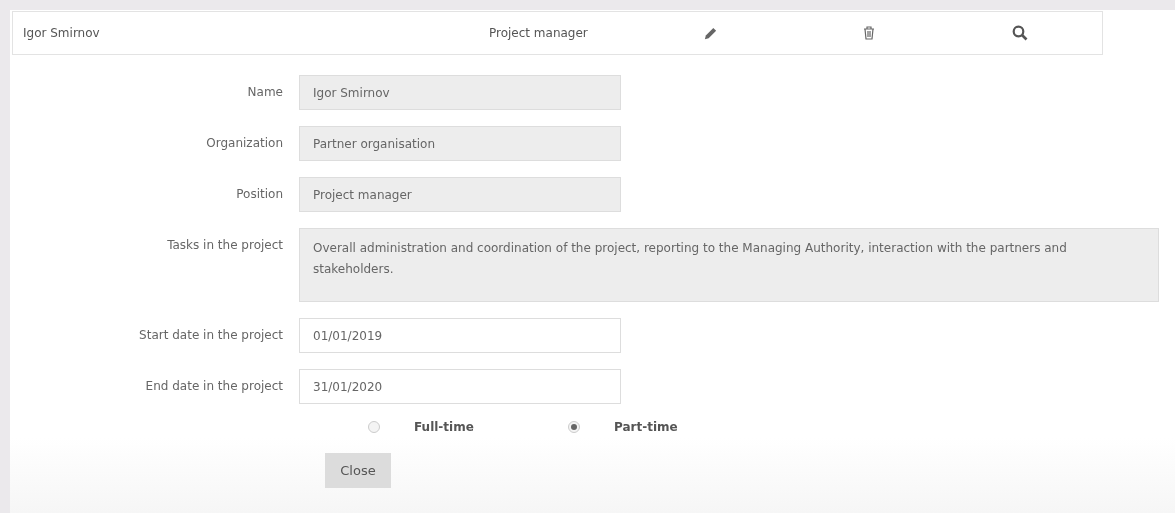 The width and height of the screenshot is (1175, 513). Describe the element at coordinates (358, 470) in the screenshot. I see `close-button: Close` at that location.